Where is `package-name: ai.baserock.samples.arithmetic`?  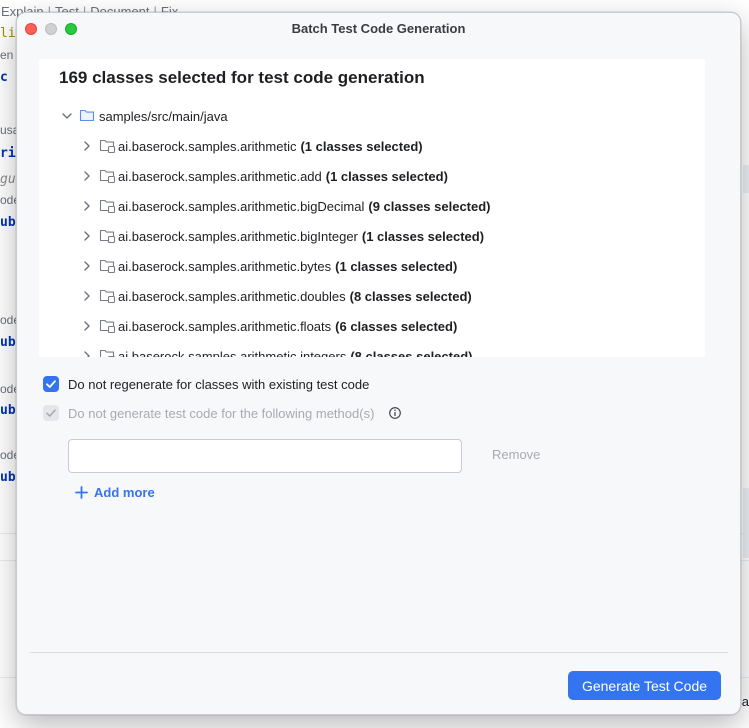 package-name: ai.baserock.samples.arithmetic is located at coordinates (207, 146).